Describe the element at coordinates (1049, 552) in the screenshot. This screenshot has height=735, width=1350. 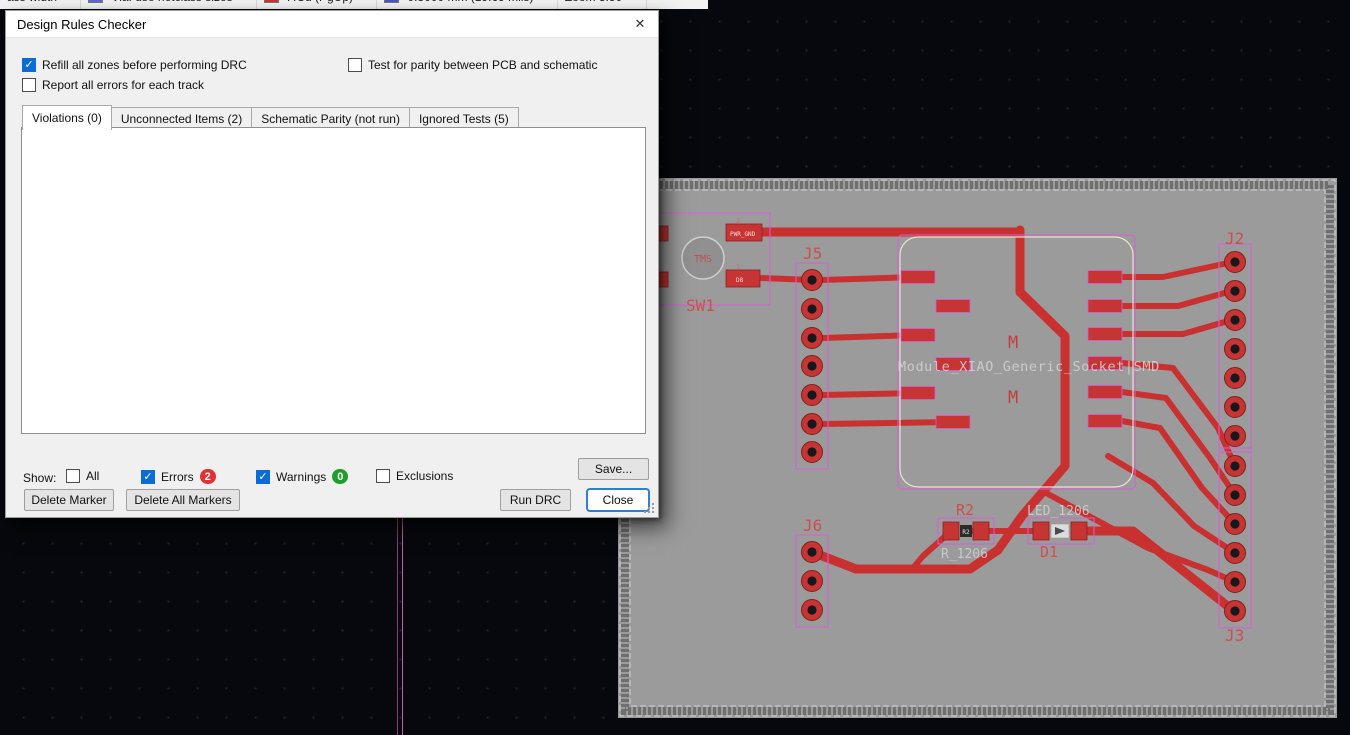
I see `d1-ref-label: D1` at that location.